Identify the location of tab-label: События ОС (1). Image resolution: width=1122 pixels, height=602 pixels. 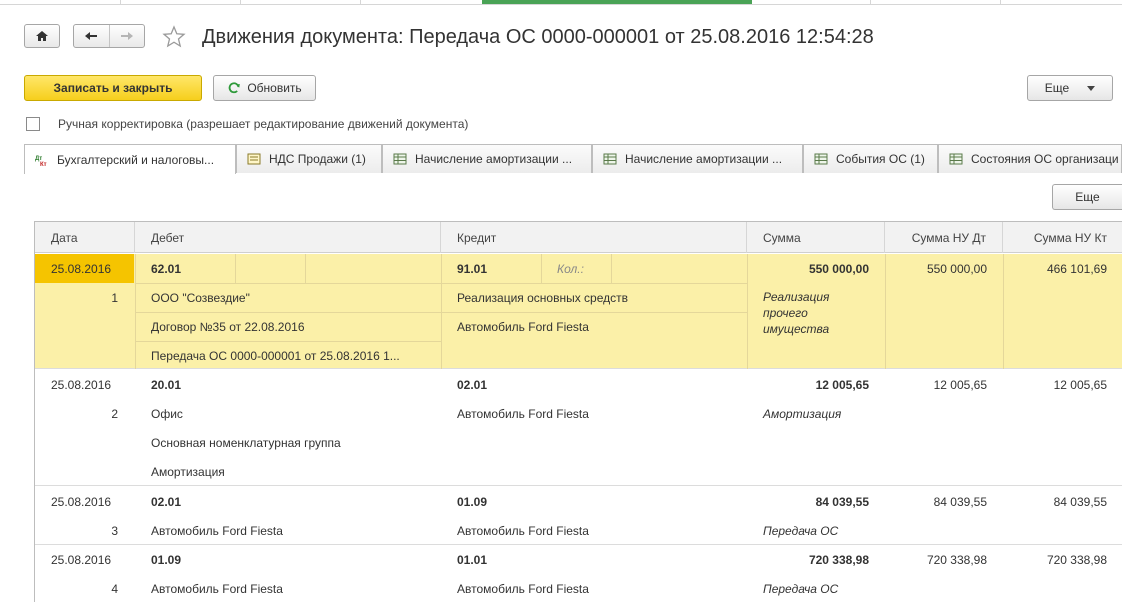
(880, 159).